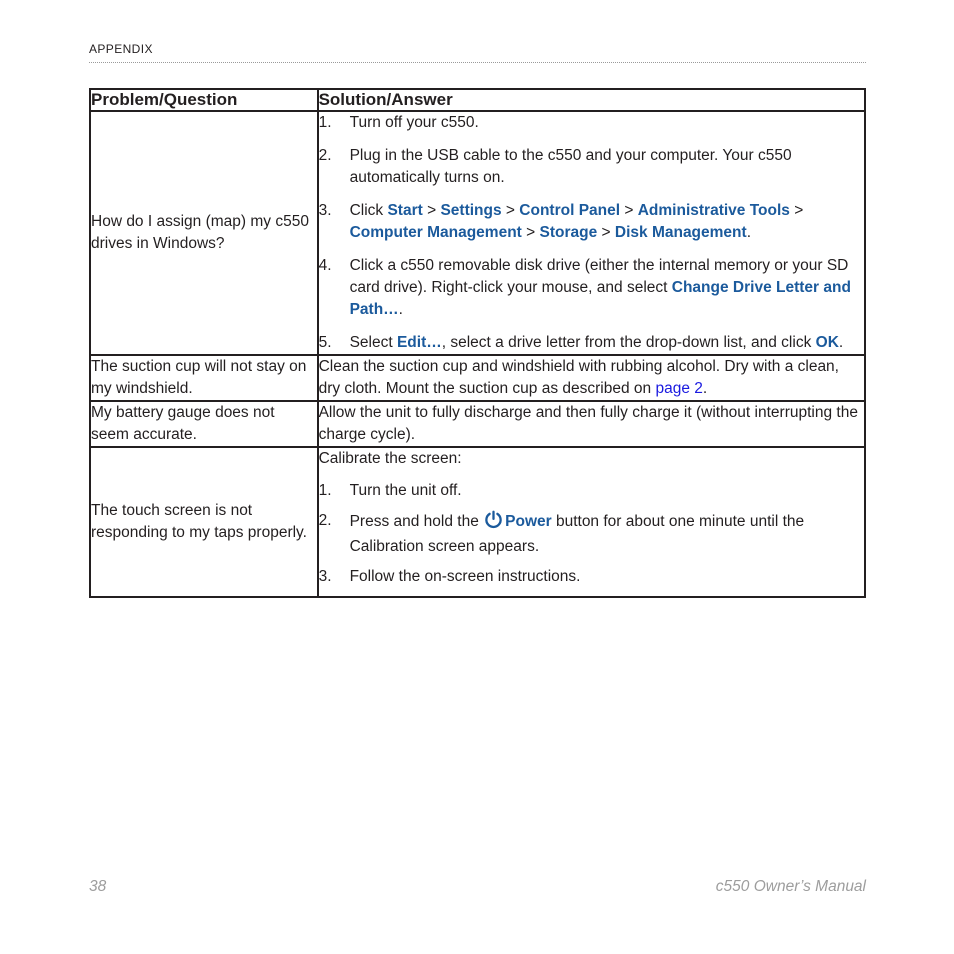 This screenshot has height=954, width=954. What do you see at coordinates (405, 210) in the screenshot?
I see `menu-path-start: Start` at bounding box center [405, 210].